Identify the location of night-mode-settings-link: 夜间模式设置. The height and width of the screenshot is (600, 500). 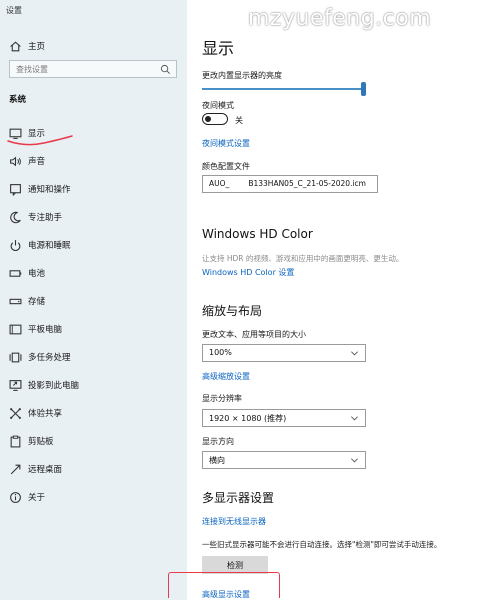
(226, 143).